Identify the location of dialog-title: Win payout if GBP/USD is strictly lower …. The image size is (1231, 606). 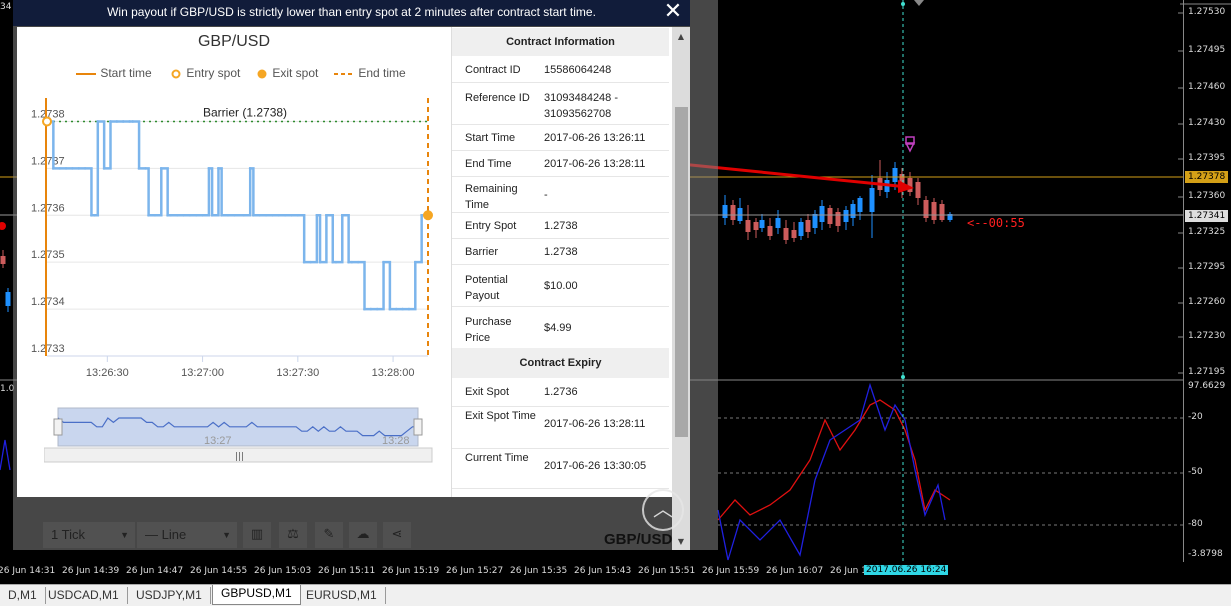
(351, 12).